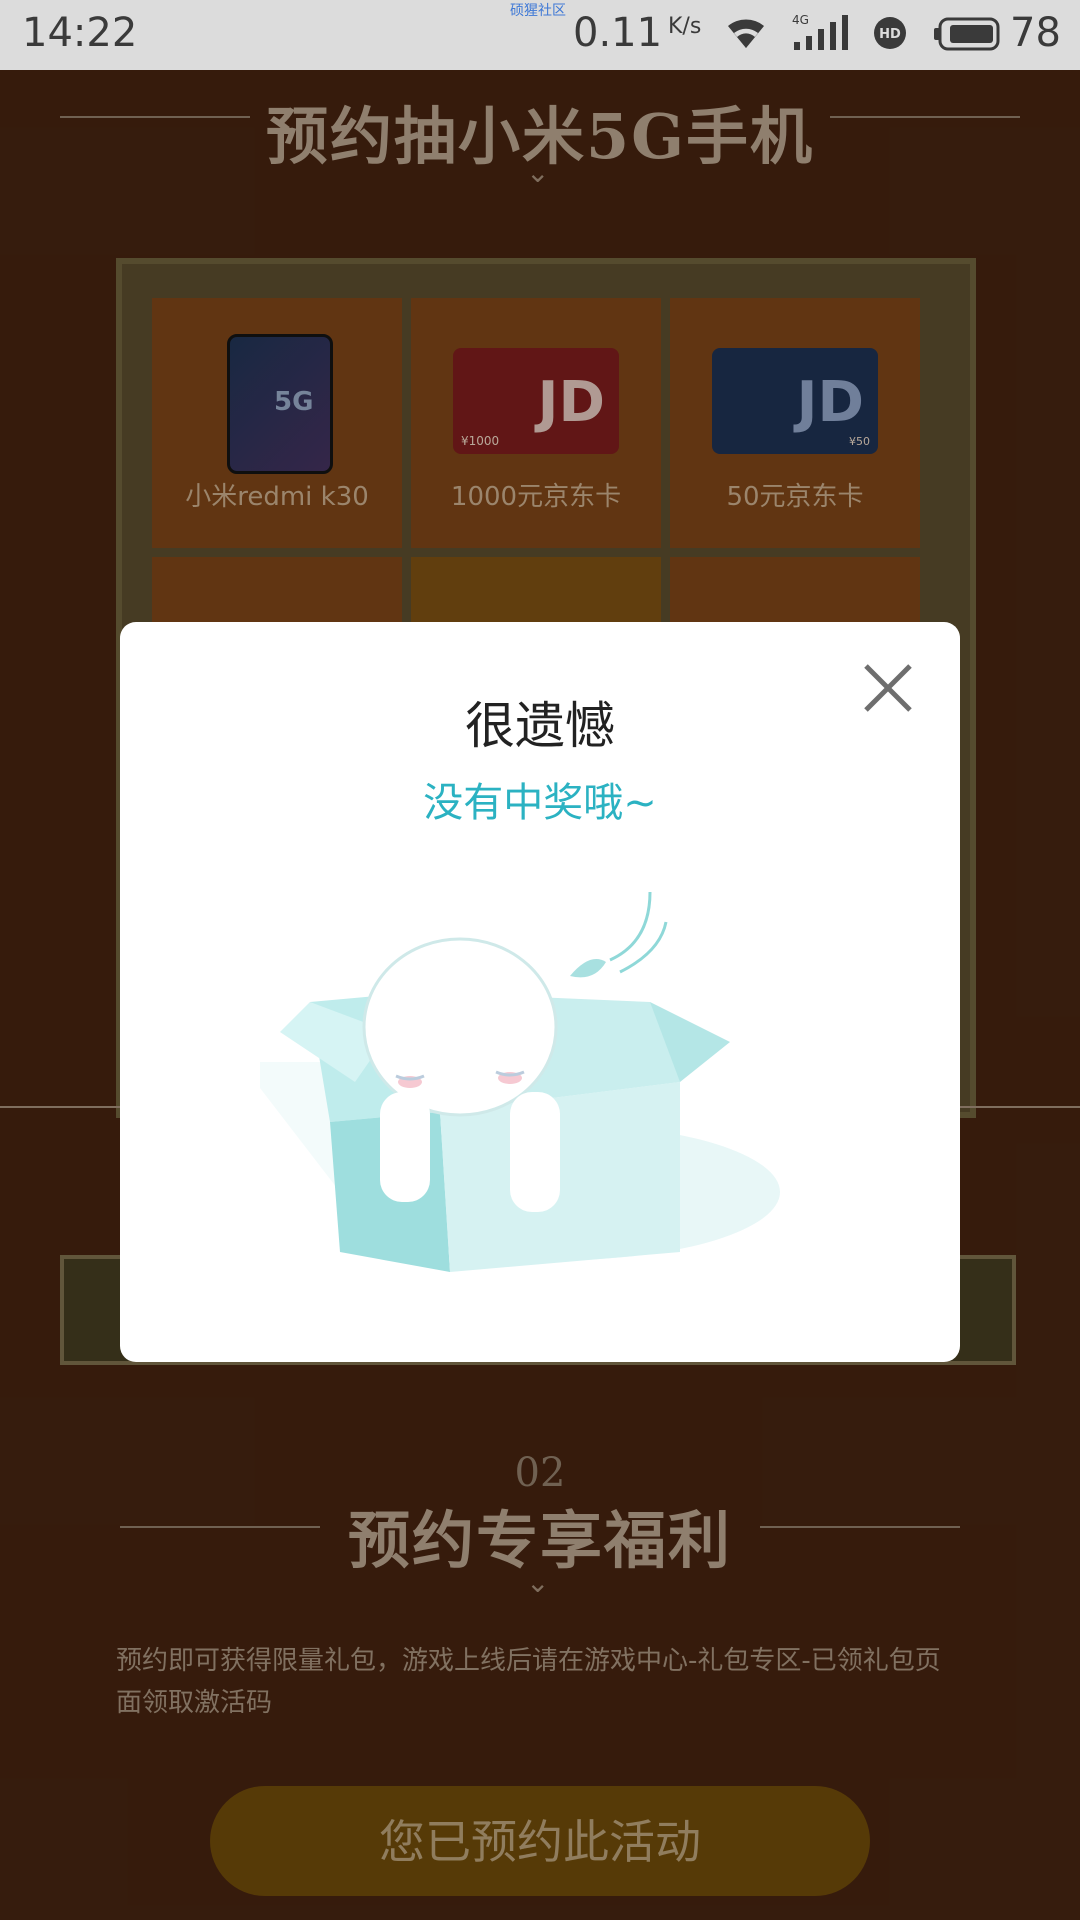  What do you see at coordinates (540, 35) in the screenshot?
I see `status-bar: 14:22 硕猩社区 0.11 K/s 4G HD 78` at bounding box center [540, 35].